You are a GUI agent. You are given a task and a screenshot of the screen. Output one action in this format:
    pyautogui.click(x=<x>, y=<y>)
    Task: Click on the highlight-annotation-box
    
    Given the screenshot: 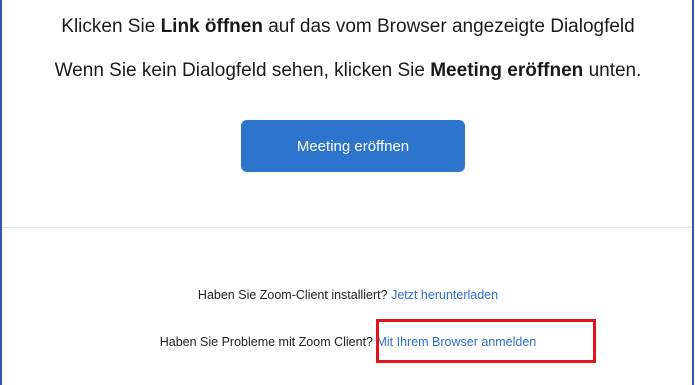 What is the action you would take?
    pyautogui.click(x=486, y=341)
    